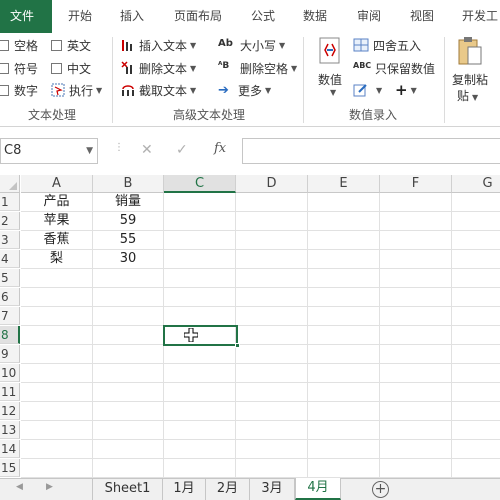 This screenshot has height=500, width=500. What do you see at coordinates (191, 335) in the screenshot?
I see `cell-cursor-icon` at bounding box center [191, 335].